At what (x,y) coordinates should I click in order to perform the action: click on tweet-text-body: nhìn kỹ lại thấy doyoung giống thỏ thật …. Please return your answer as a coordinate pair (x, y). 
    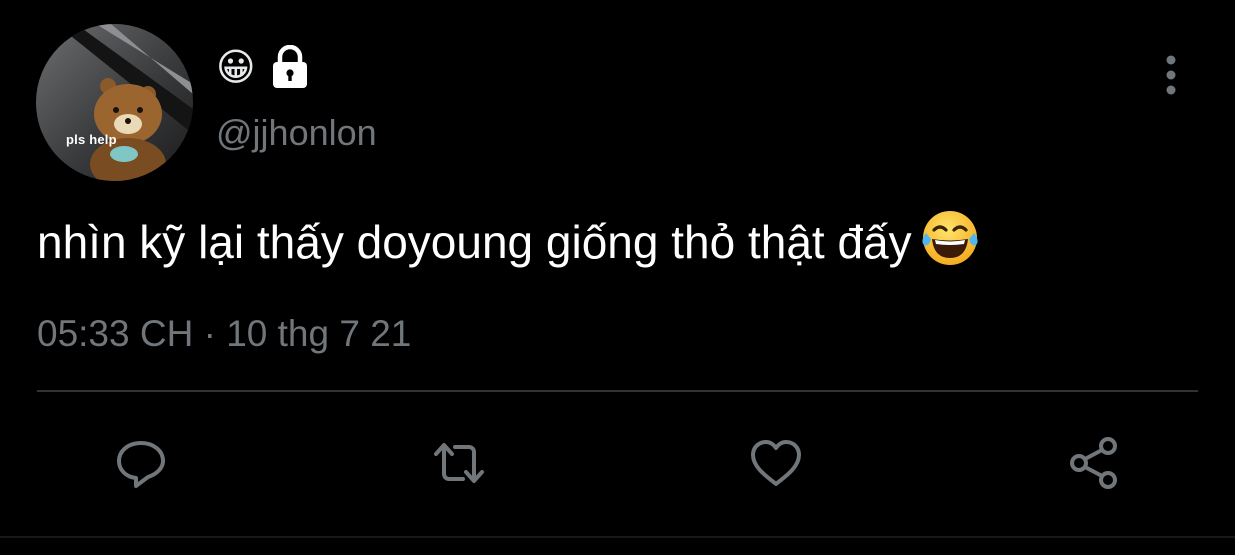
    Looking at the image, I should click on (474, 242).